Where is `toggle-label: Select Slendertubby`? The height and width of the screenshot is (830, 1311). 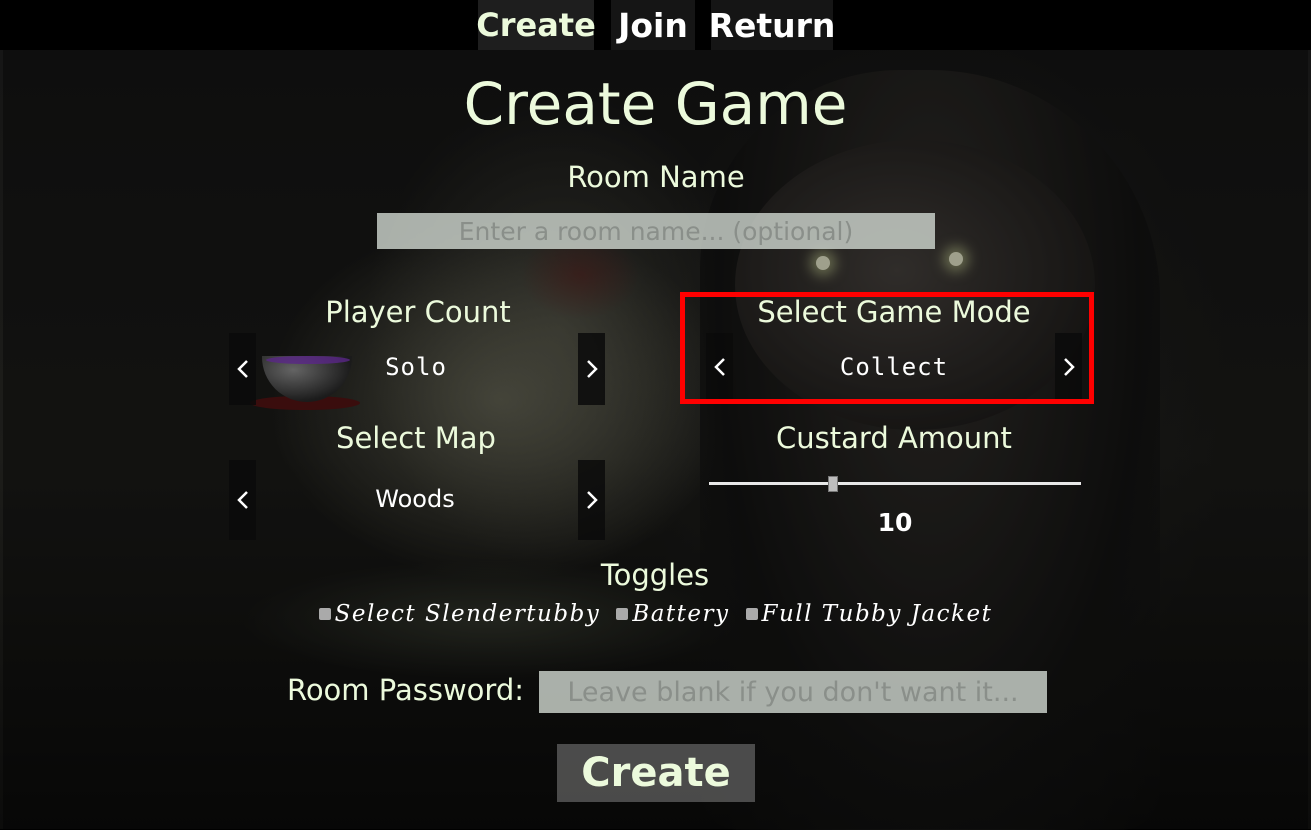
toggle-label: Select Slendertubby is located at coordinates (467, 614).